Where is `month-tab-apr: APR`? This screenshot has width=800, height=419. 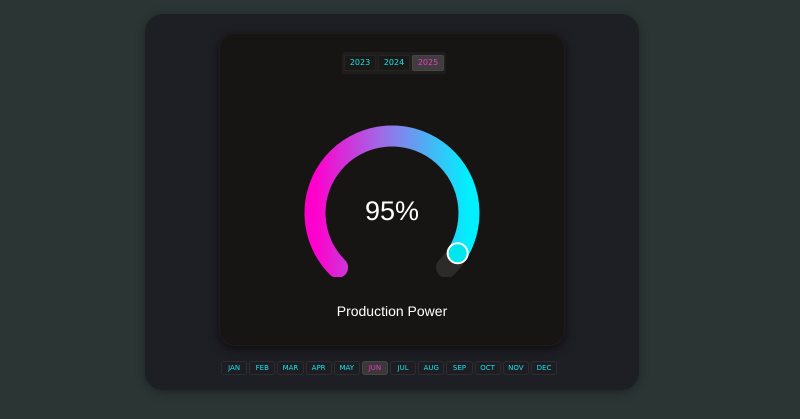
month-tab-apr: APR is located at coordinates (318, 368).